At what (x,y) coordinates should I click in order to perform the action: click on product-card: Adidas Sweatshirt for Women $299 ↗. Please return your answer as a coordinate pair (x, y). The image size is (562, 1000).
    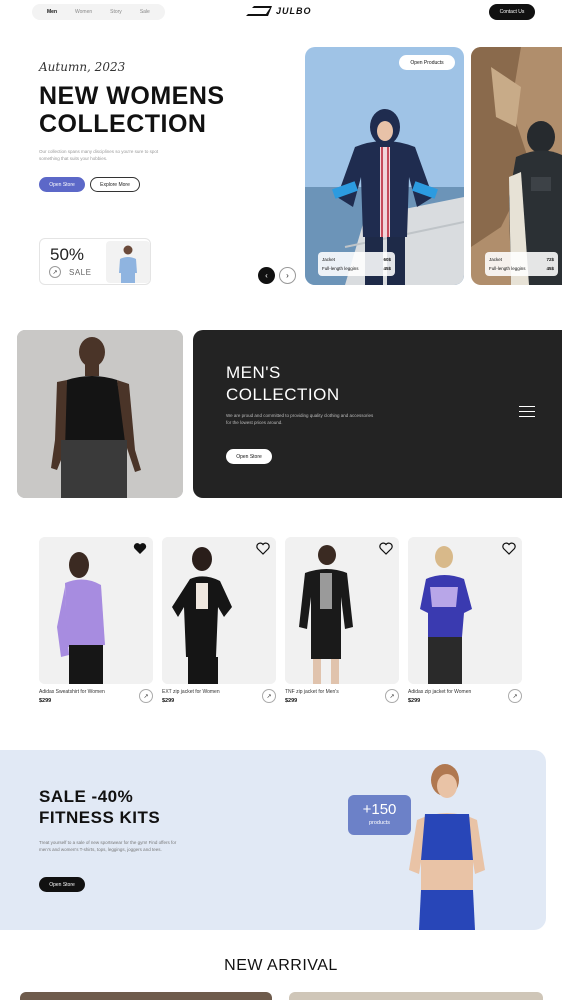
    Looking at the image, I should click on (96, 620).